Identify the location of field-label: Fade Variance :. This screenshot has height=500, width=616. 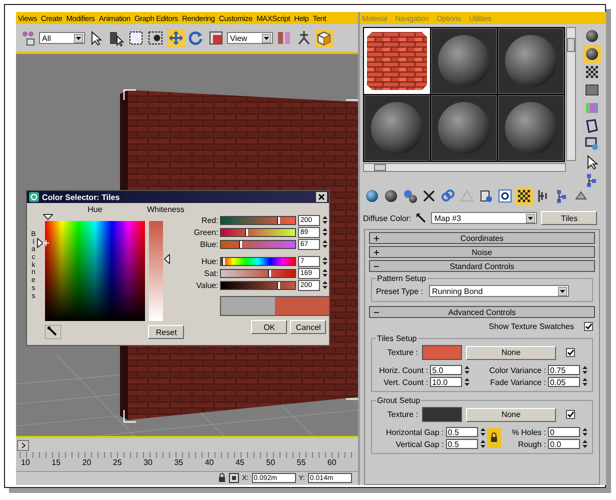
(518, 382).